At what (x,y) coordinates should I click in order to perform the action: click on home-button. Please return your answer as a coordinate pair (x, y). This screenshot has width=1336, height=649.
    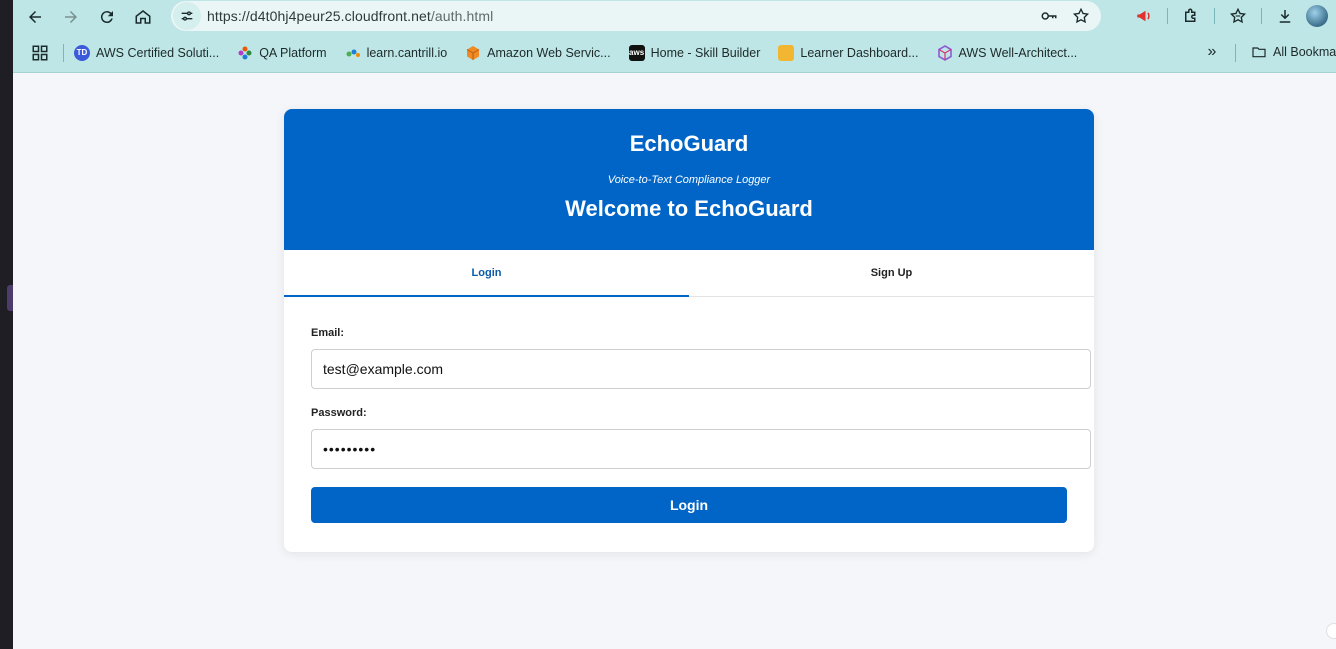
    Looking at the image, I should click on (143, 17).